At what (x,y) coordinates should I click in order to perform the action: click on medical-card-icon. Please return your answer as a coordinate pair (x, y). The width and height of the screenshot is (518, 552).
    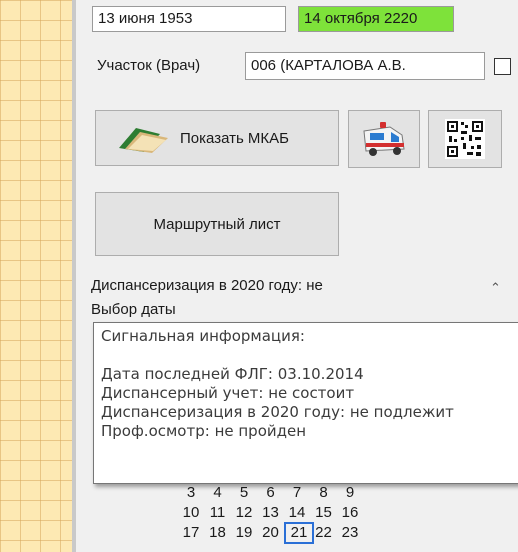
    Looking at the image, I should click on (143, 140).